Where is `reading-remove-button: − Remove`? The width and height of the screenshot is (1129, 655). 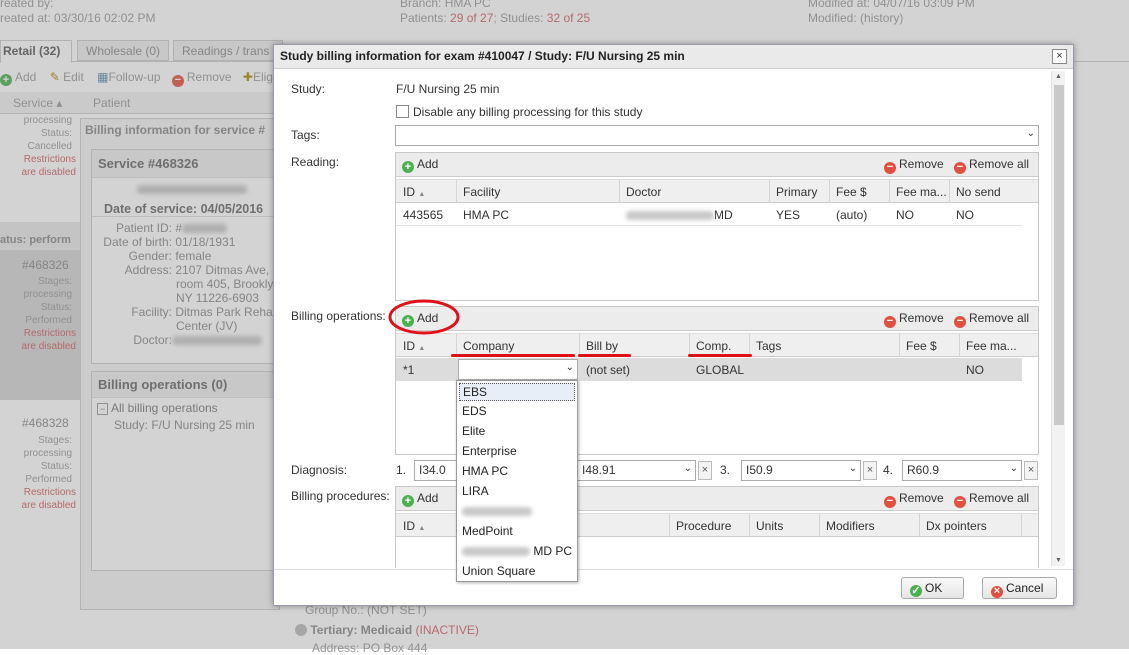 reading-remove-button: − Remove is located at coordinates (914, 165).